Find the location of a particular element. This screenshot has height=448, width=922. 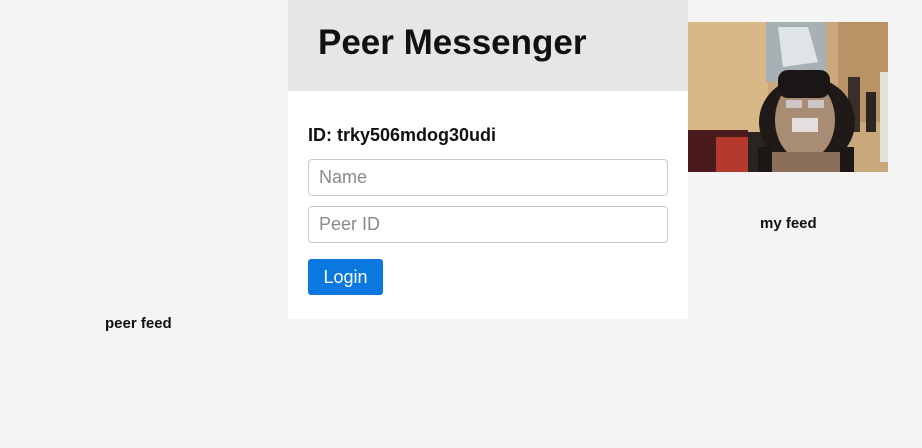

my-feed-video is located at coordinates (788, 97).